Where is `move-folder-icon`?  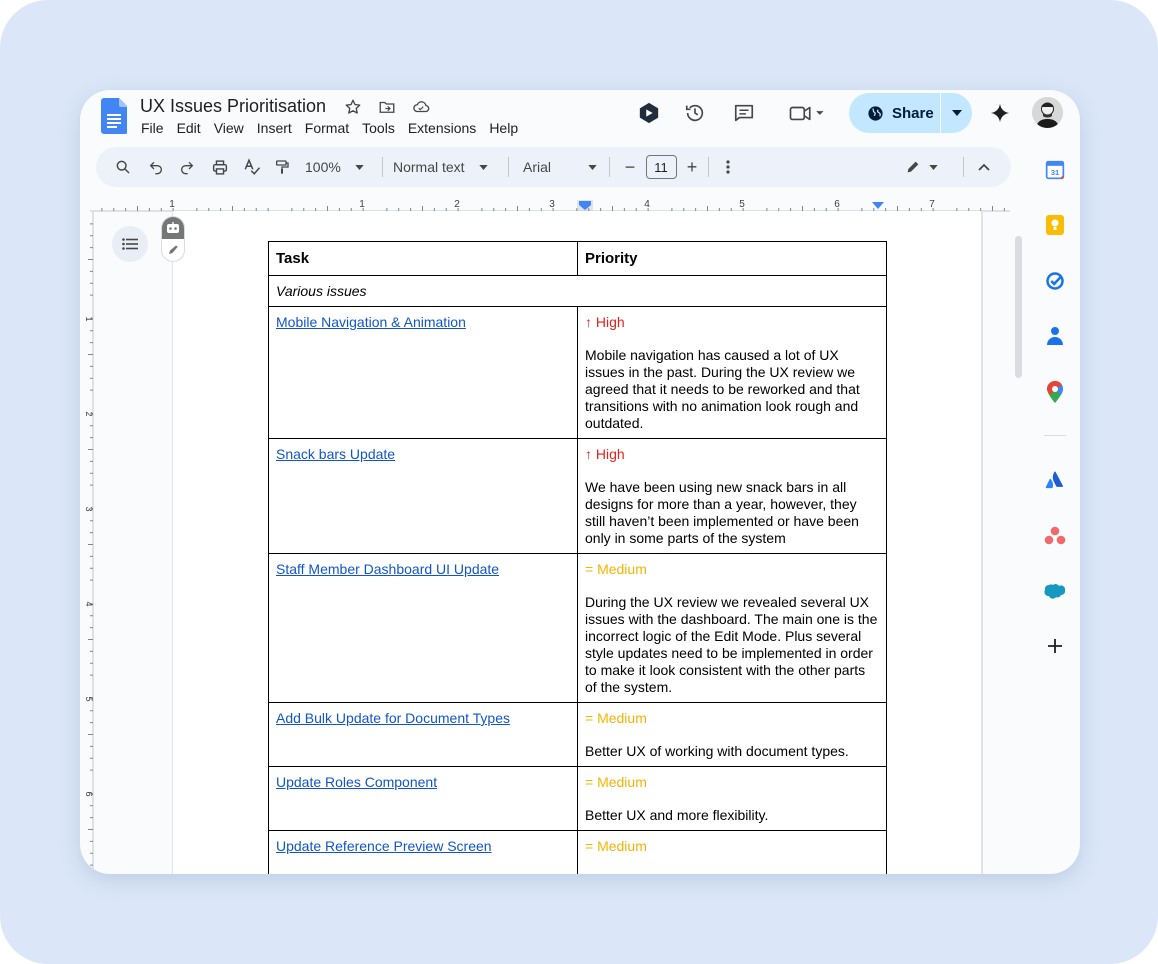 move-folder-icon is located at coordinates (387, 107).